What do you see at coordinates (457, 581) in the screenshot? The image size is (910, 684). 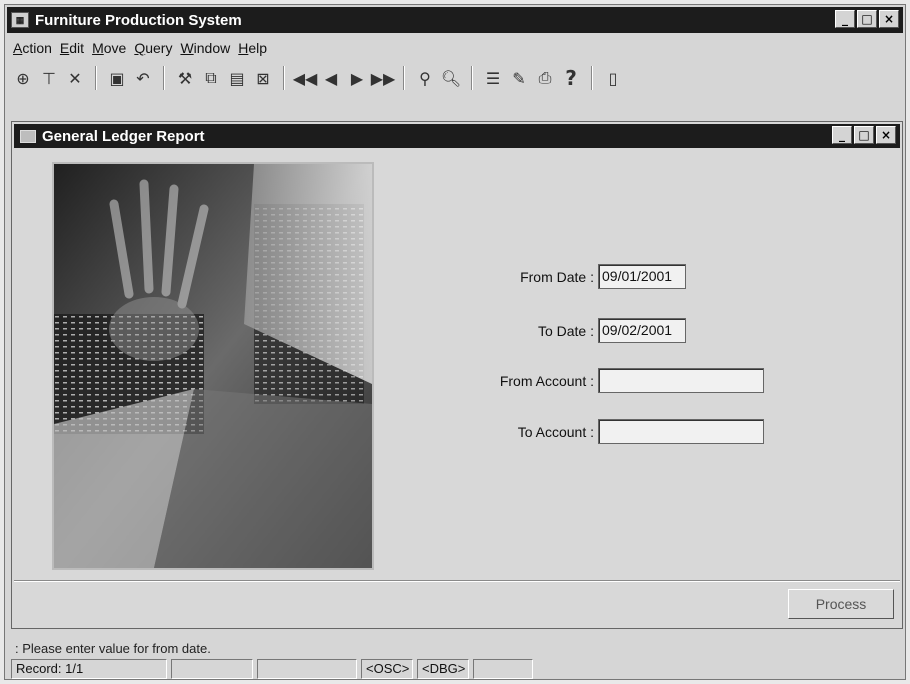 I see `form-separator` at bounding box center [457, 581].